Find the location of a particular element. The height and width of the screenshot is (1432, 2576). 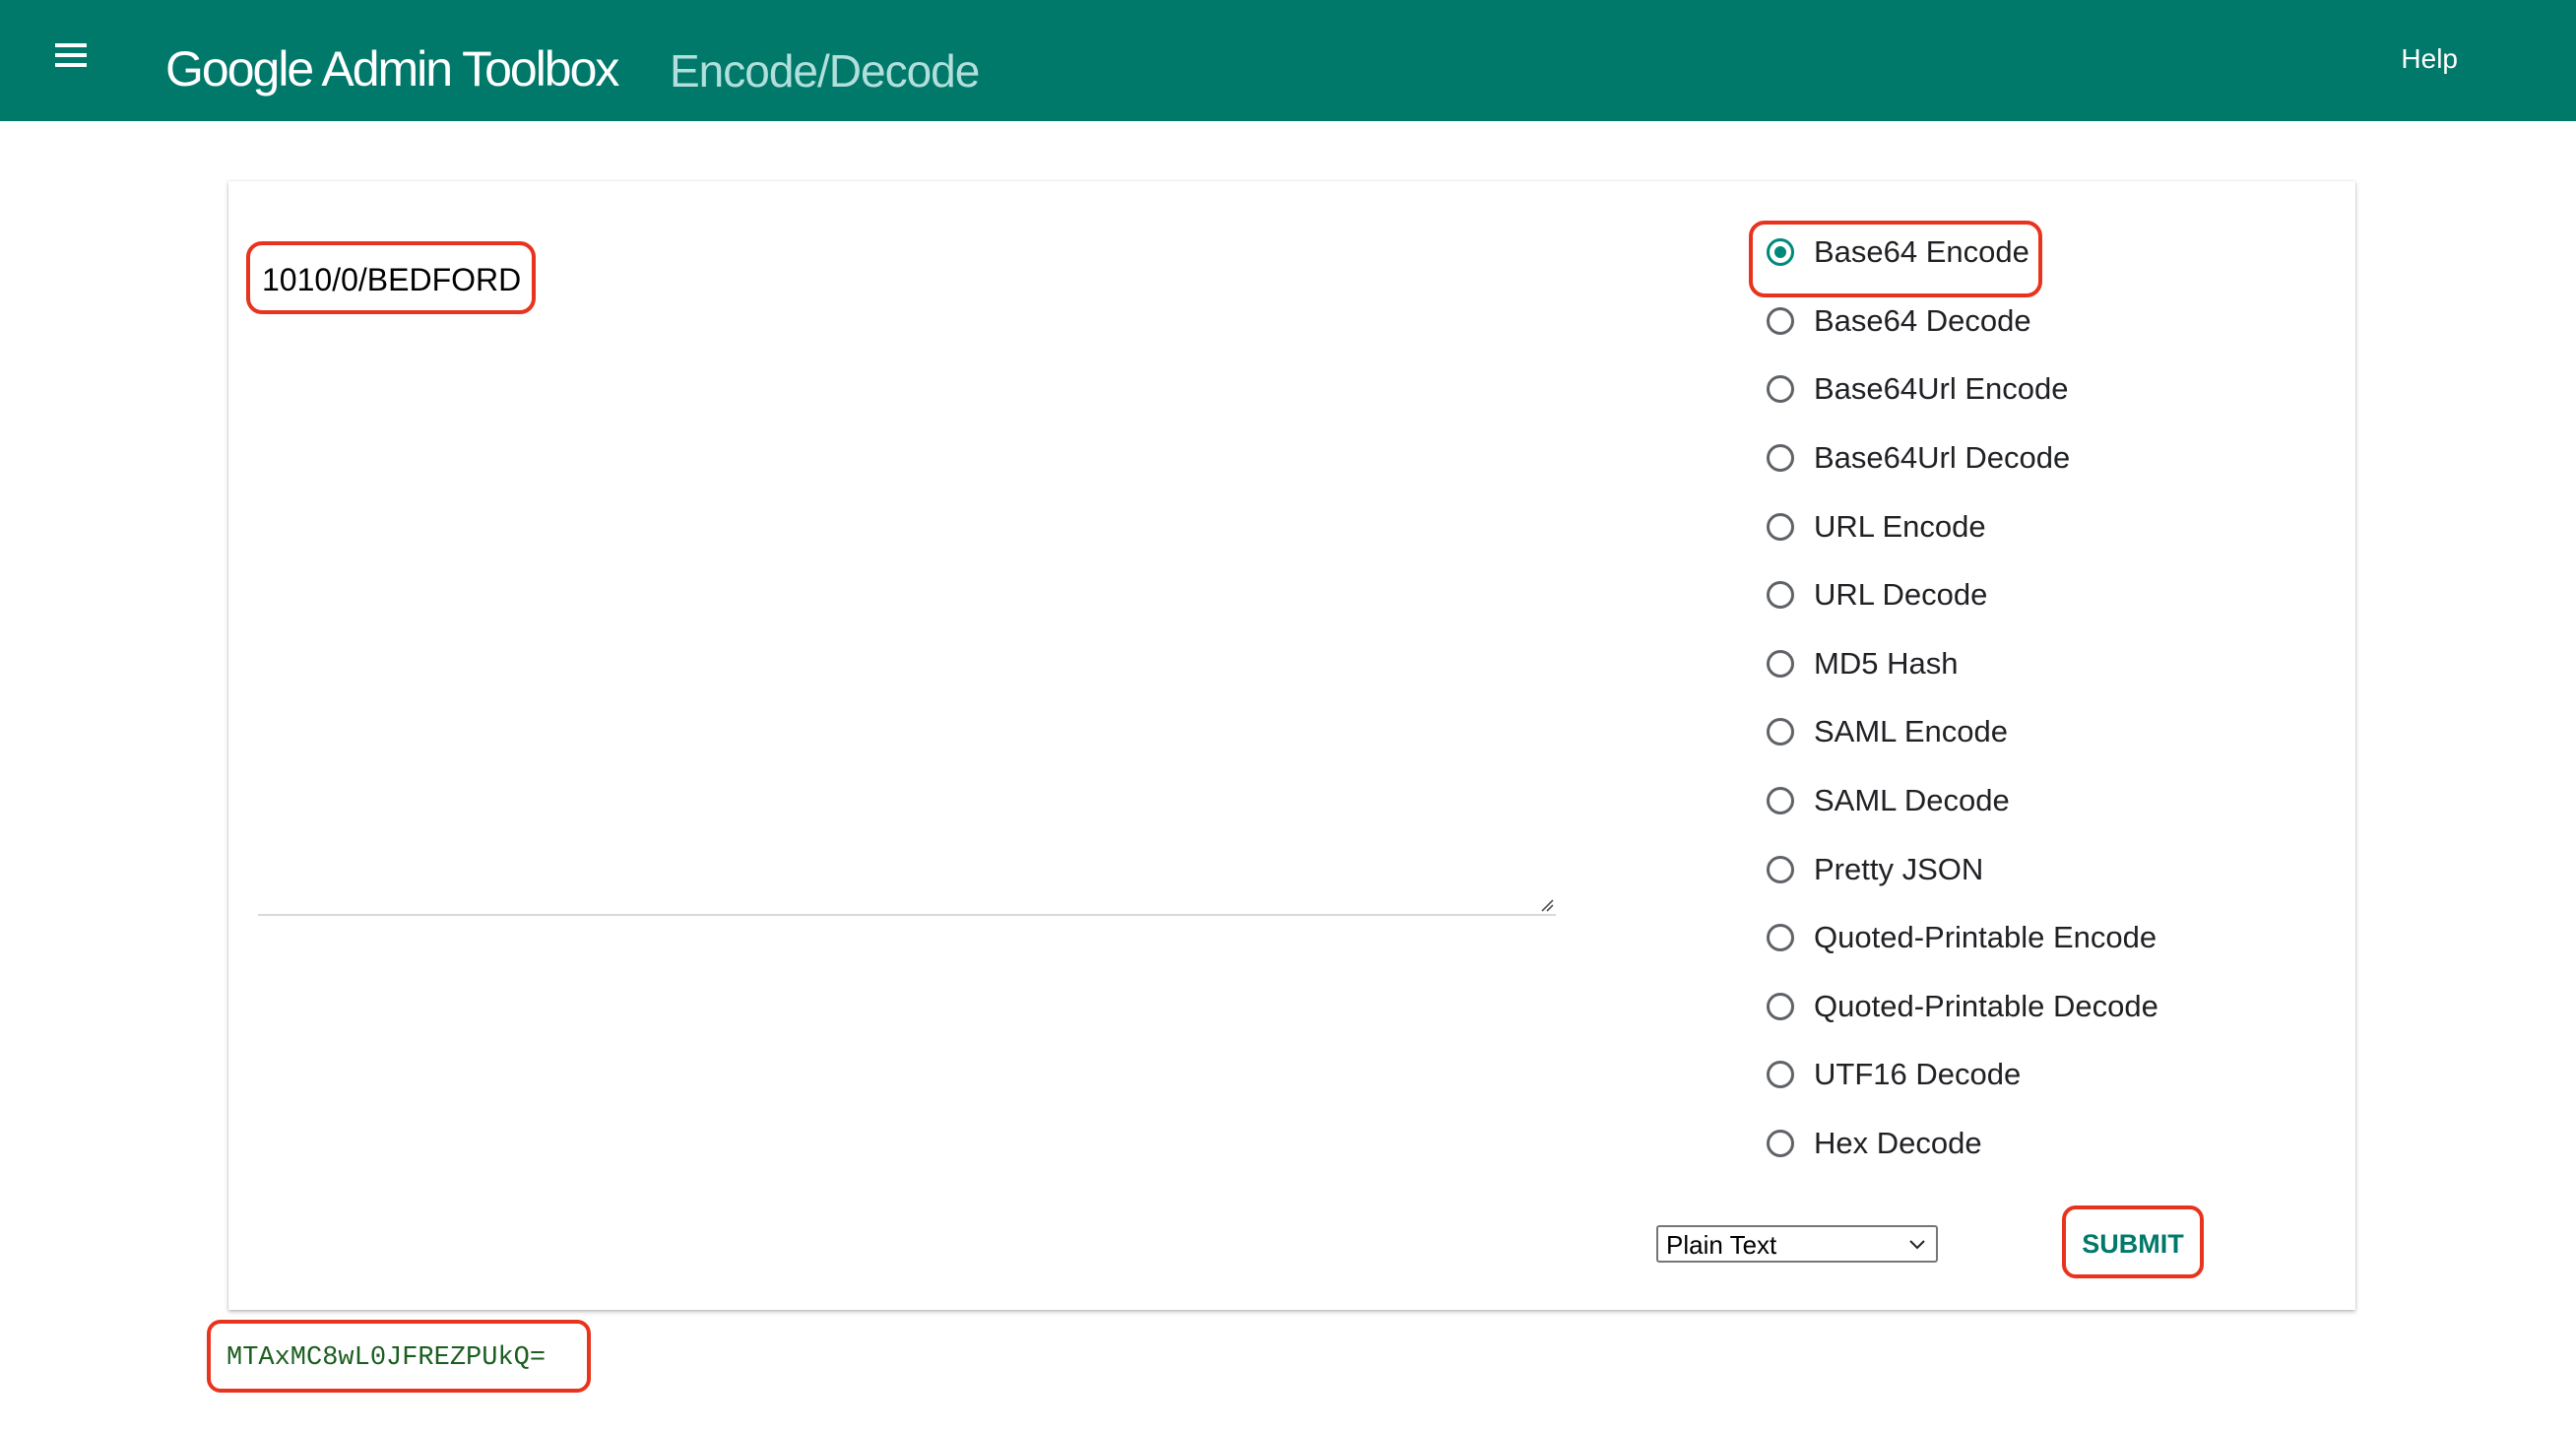

radio-label: URL Encode is located at coordinates (1900, 526).